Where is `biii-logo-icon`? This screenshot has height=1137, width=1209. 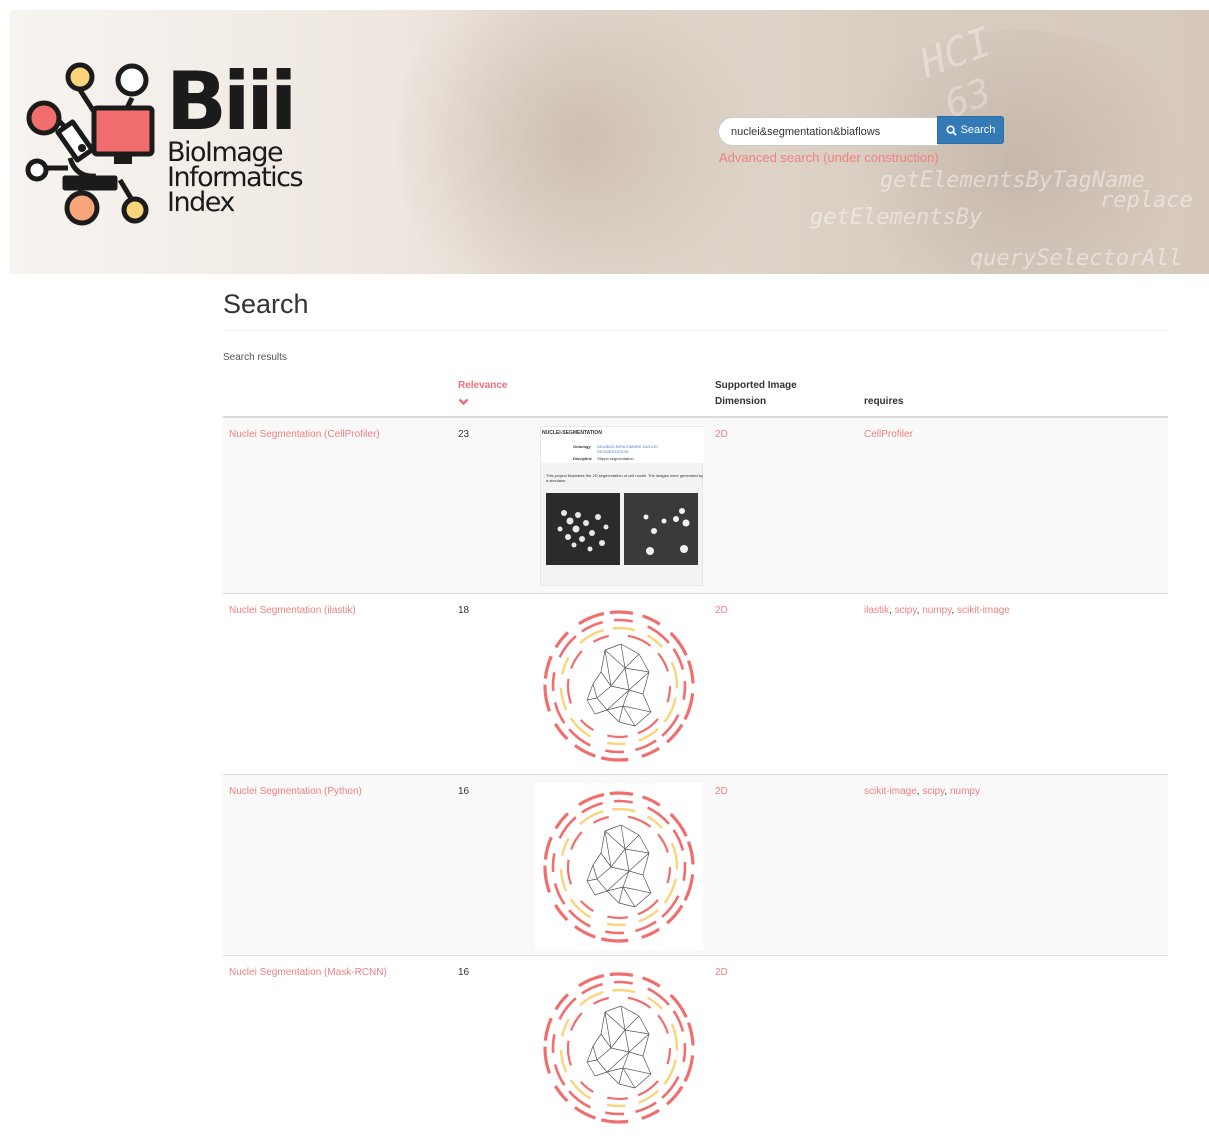 biii-logo-icon is located at coordinates (90, 144).